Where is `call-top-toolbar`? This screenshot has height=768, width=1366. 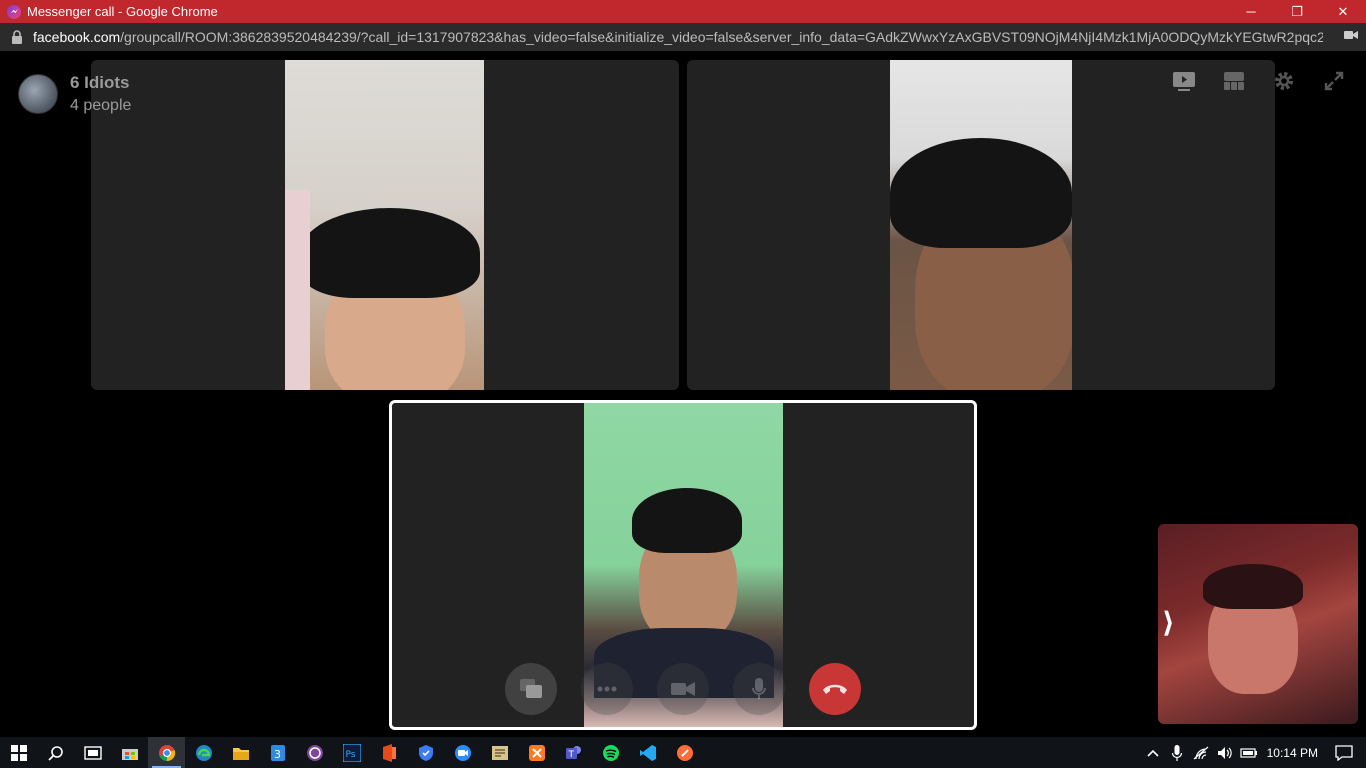 call-top-toolbar is located at coordinates (1259, 81).